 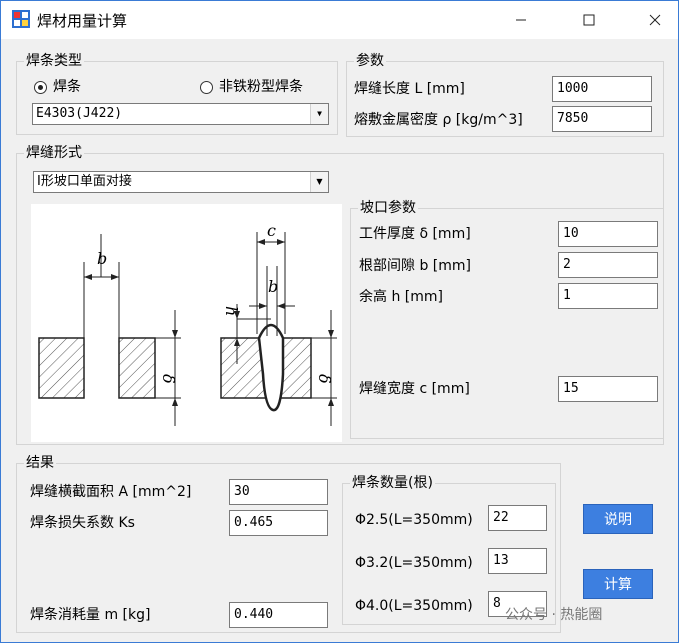 What do you see at coordinates (370, 61) in the screenshot?
I see `params-title: 参数` at bounding box center [370, 61].